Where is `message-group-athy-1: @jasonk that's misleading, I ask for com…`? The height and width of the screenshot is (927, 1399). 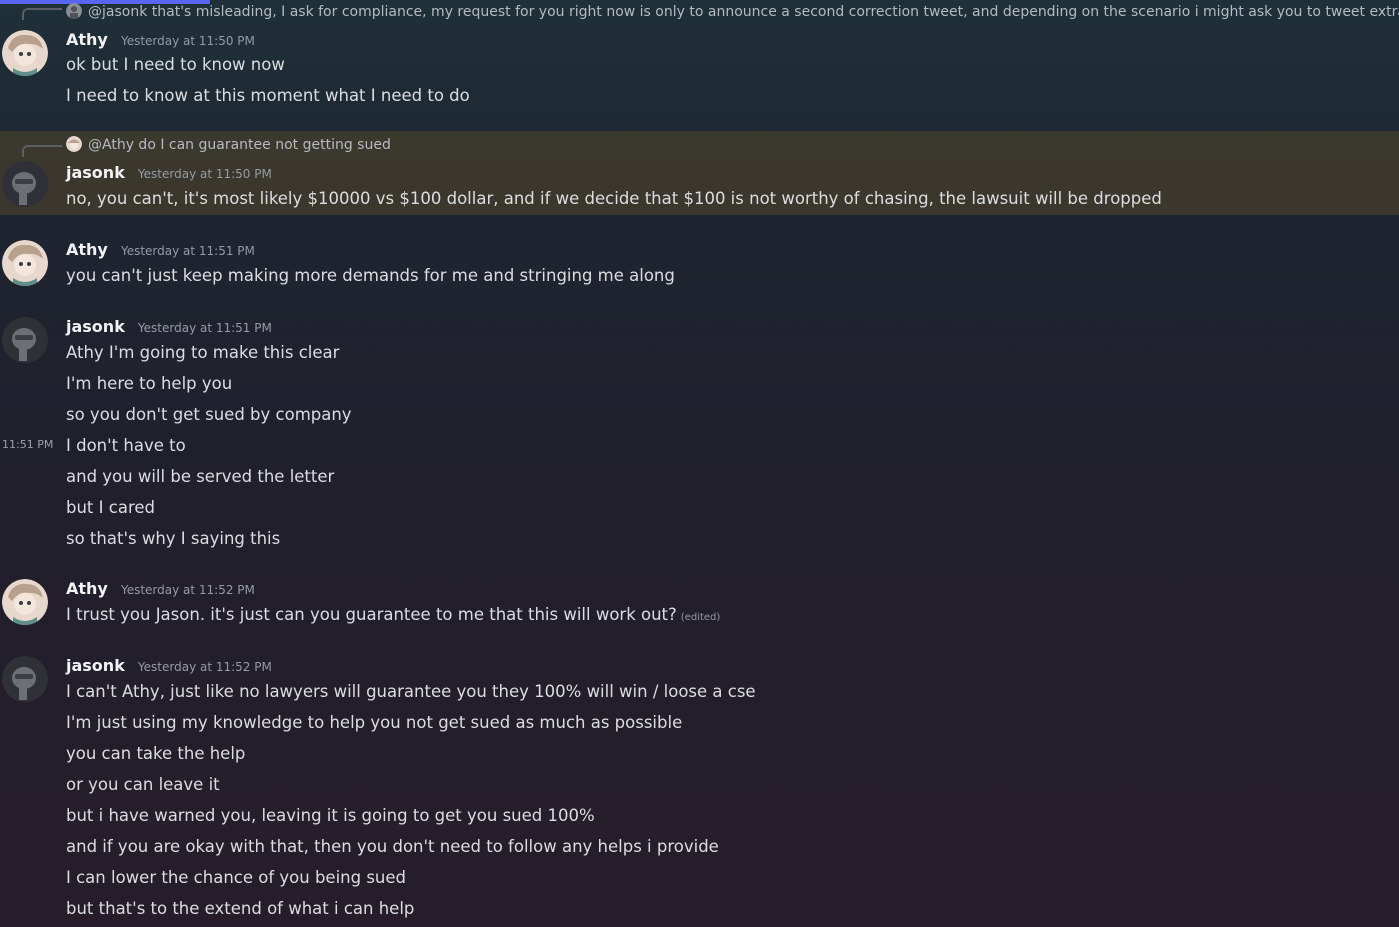 message-group-athy-1: @jasonk that's misleading, I ask for com… is located at coordinates (699, 60).